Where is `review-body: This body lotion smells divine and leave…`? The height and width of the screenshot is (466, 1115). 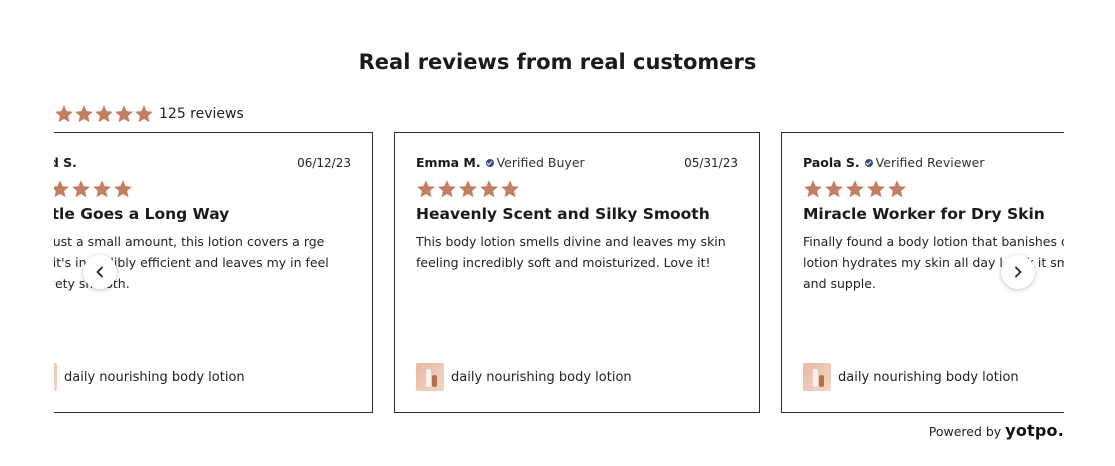
review-body: This body lotion smells divine and leave… is located at coordinates (571, 252).